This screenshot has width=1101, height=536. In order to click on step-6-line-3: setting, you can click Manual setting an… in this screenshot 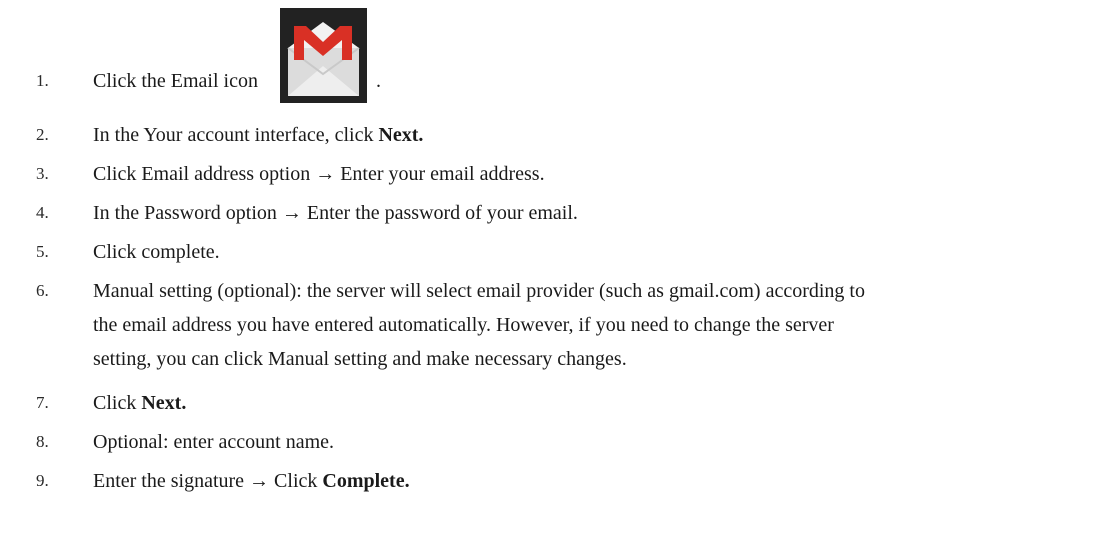, I will do `click(360, 359)`.